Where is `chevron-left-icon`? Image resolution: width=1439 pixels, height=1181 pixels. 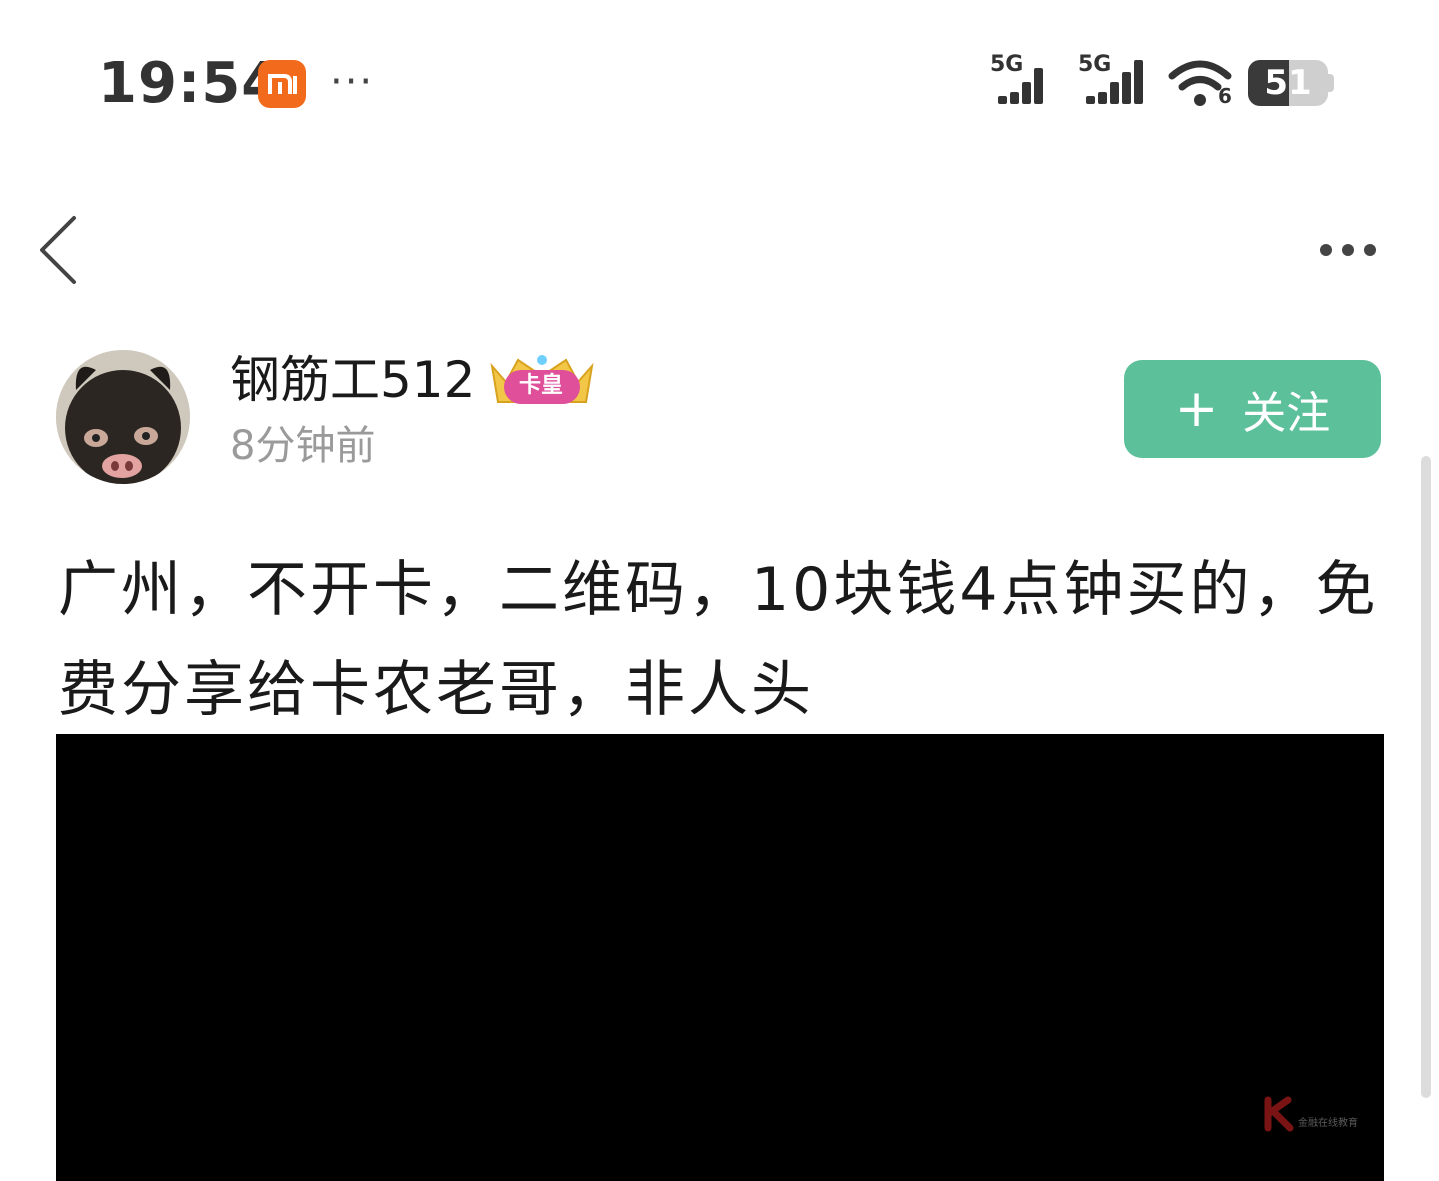 chevron-left-icon is located at coordinates (58, 250).